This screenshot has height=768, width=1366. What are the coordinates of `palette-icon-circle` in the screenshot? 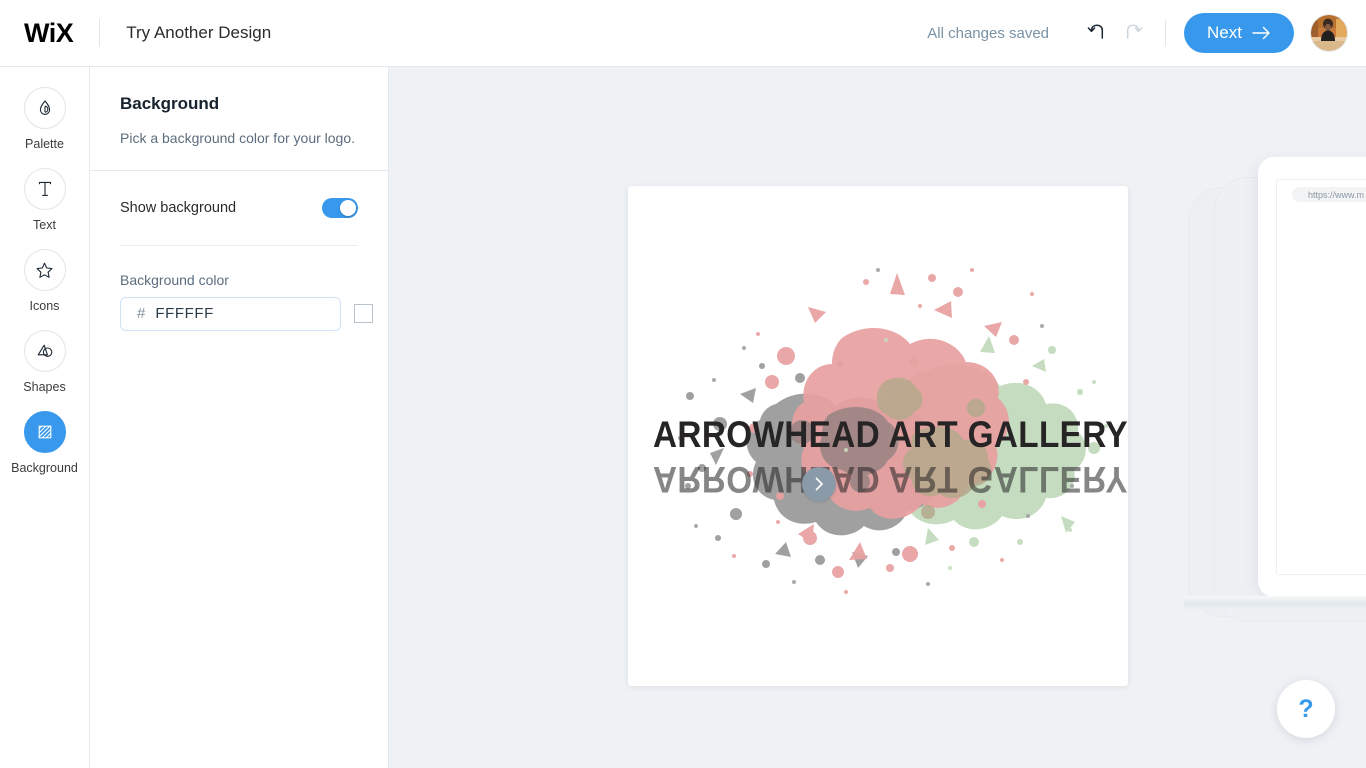 It's located at (44, 108).